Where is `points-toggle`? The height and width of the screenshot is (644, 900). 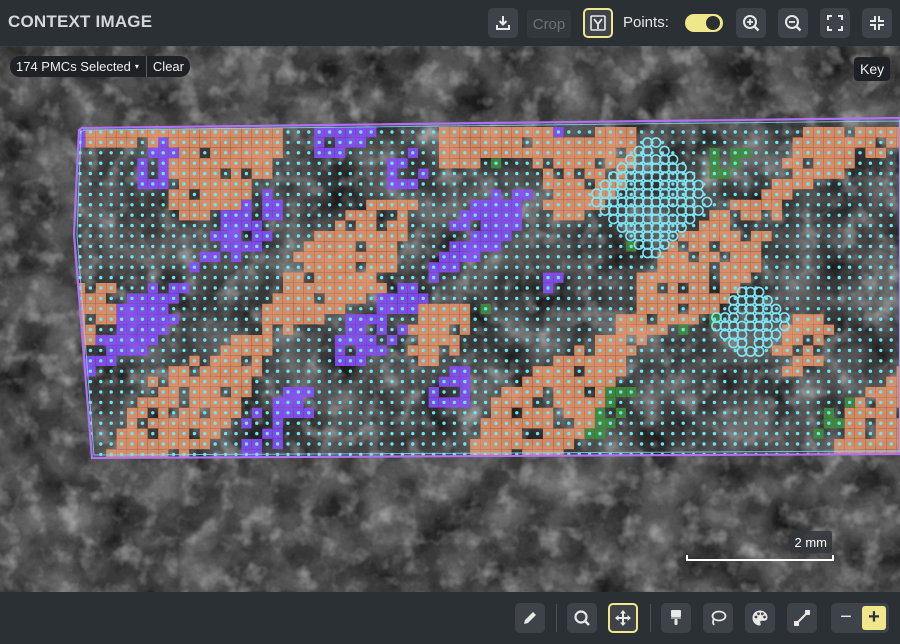 points-toggle is located at coordinates (704, 23).